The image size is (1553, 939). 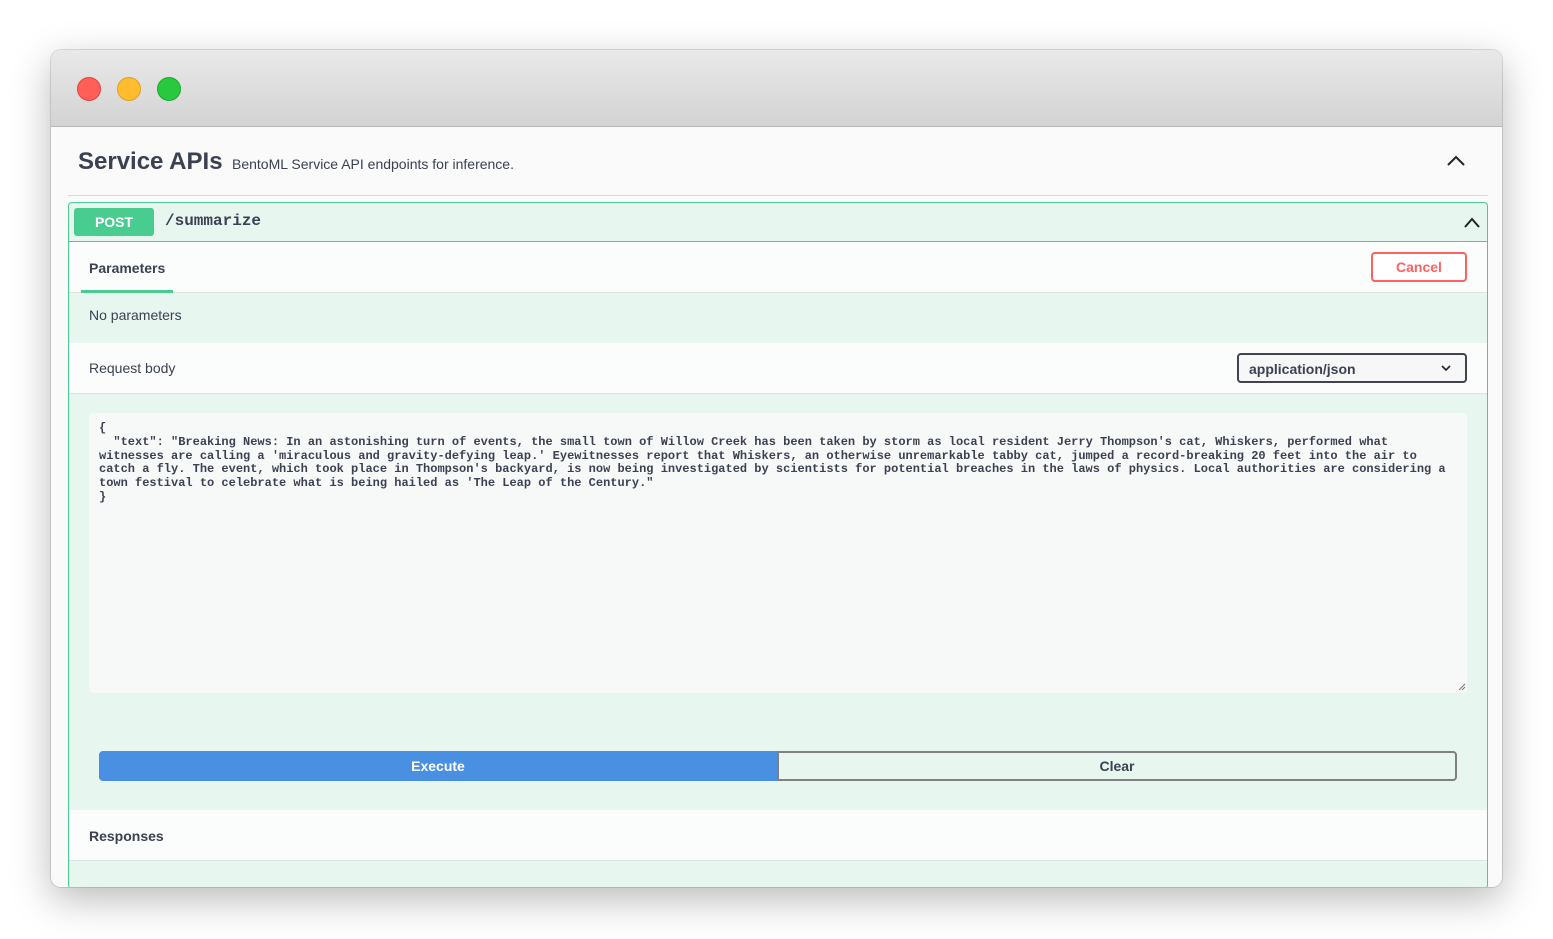 I want to click on operation-summary: POST /summarize, so click(x=778, y=222).